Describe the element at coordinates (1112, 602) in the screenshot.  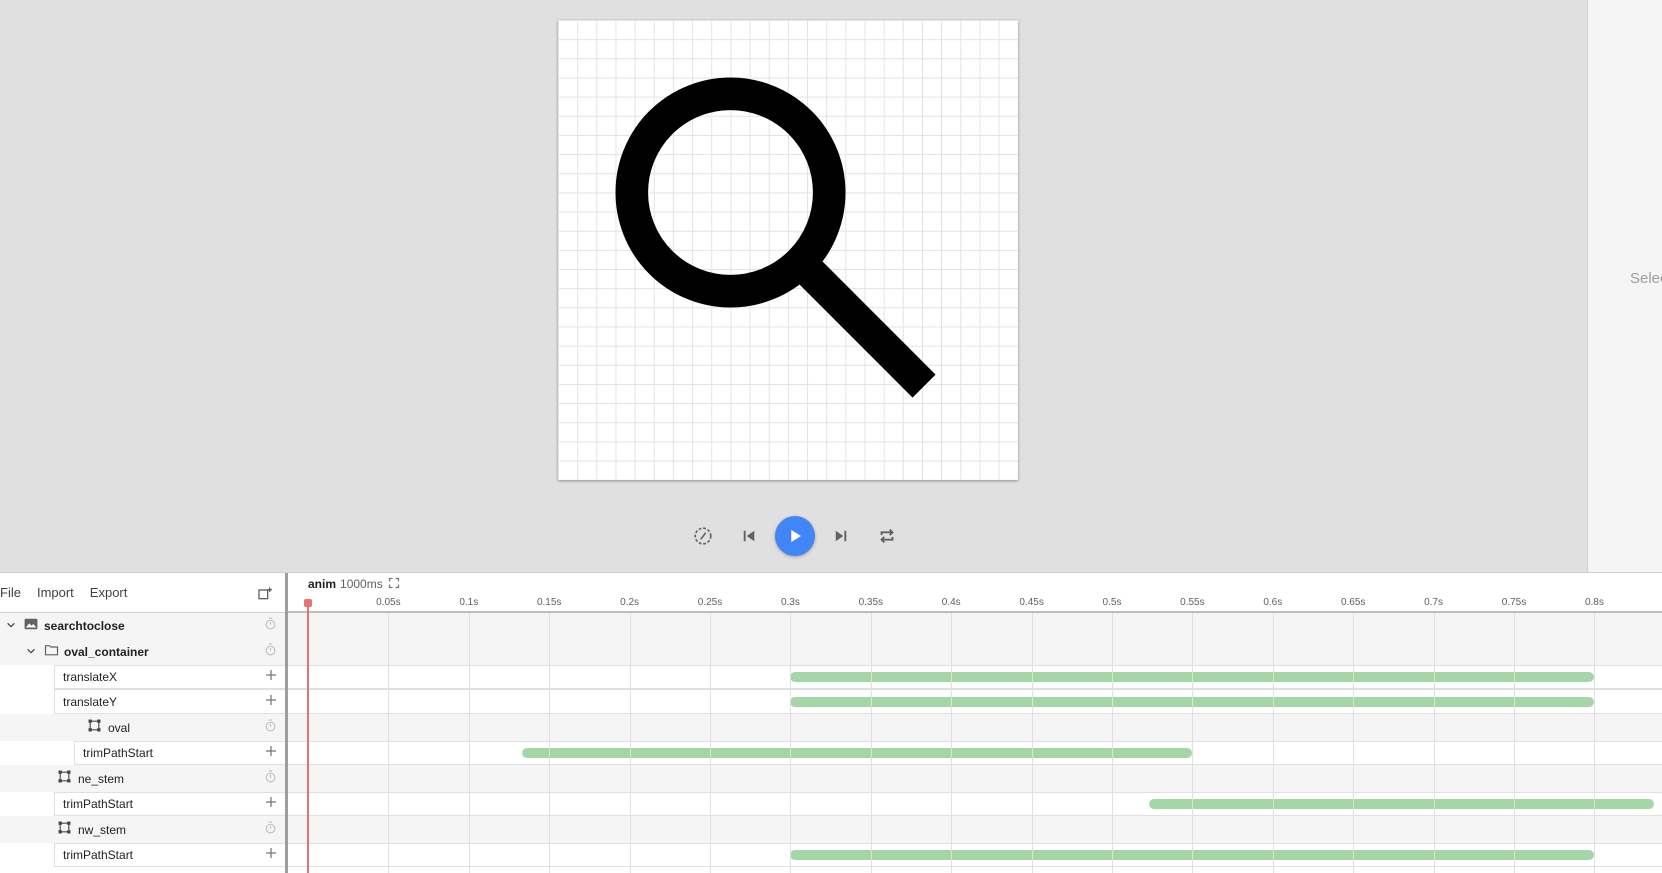
I see `tick-label: 0.5s` at that location.